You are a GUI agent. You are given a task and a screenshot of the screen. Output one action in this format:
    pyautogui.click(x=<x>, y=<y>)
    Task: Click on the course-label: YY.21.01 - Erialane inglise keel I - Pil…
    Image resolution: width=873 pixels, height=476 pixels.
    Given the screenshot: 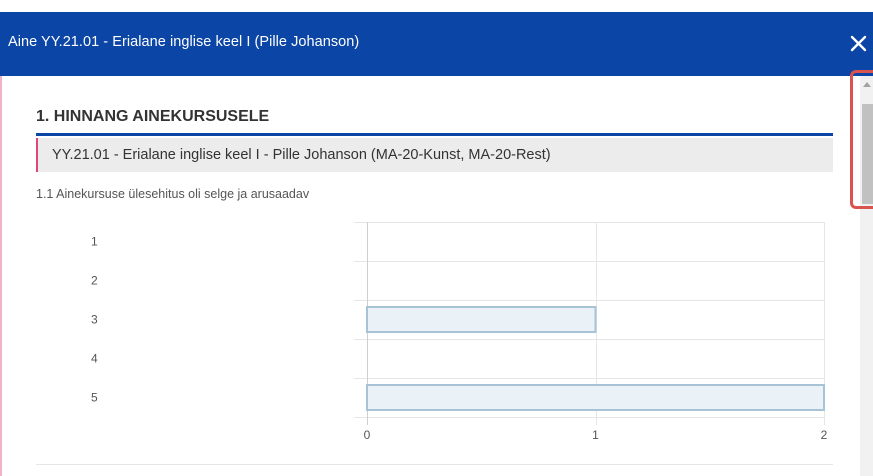 What is the action you would take?
    pyautogui.click(x=301, y=155)
    